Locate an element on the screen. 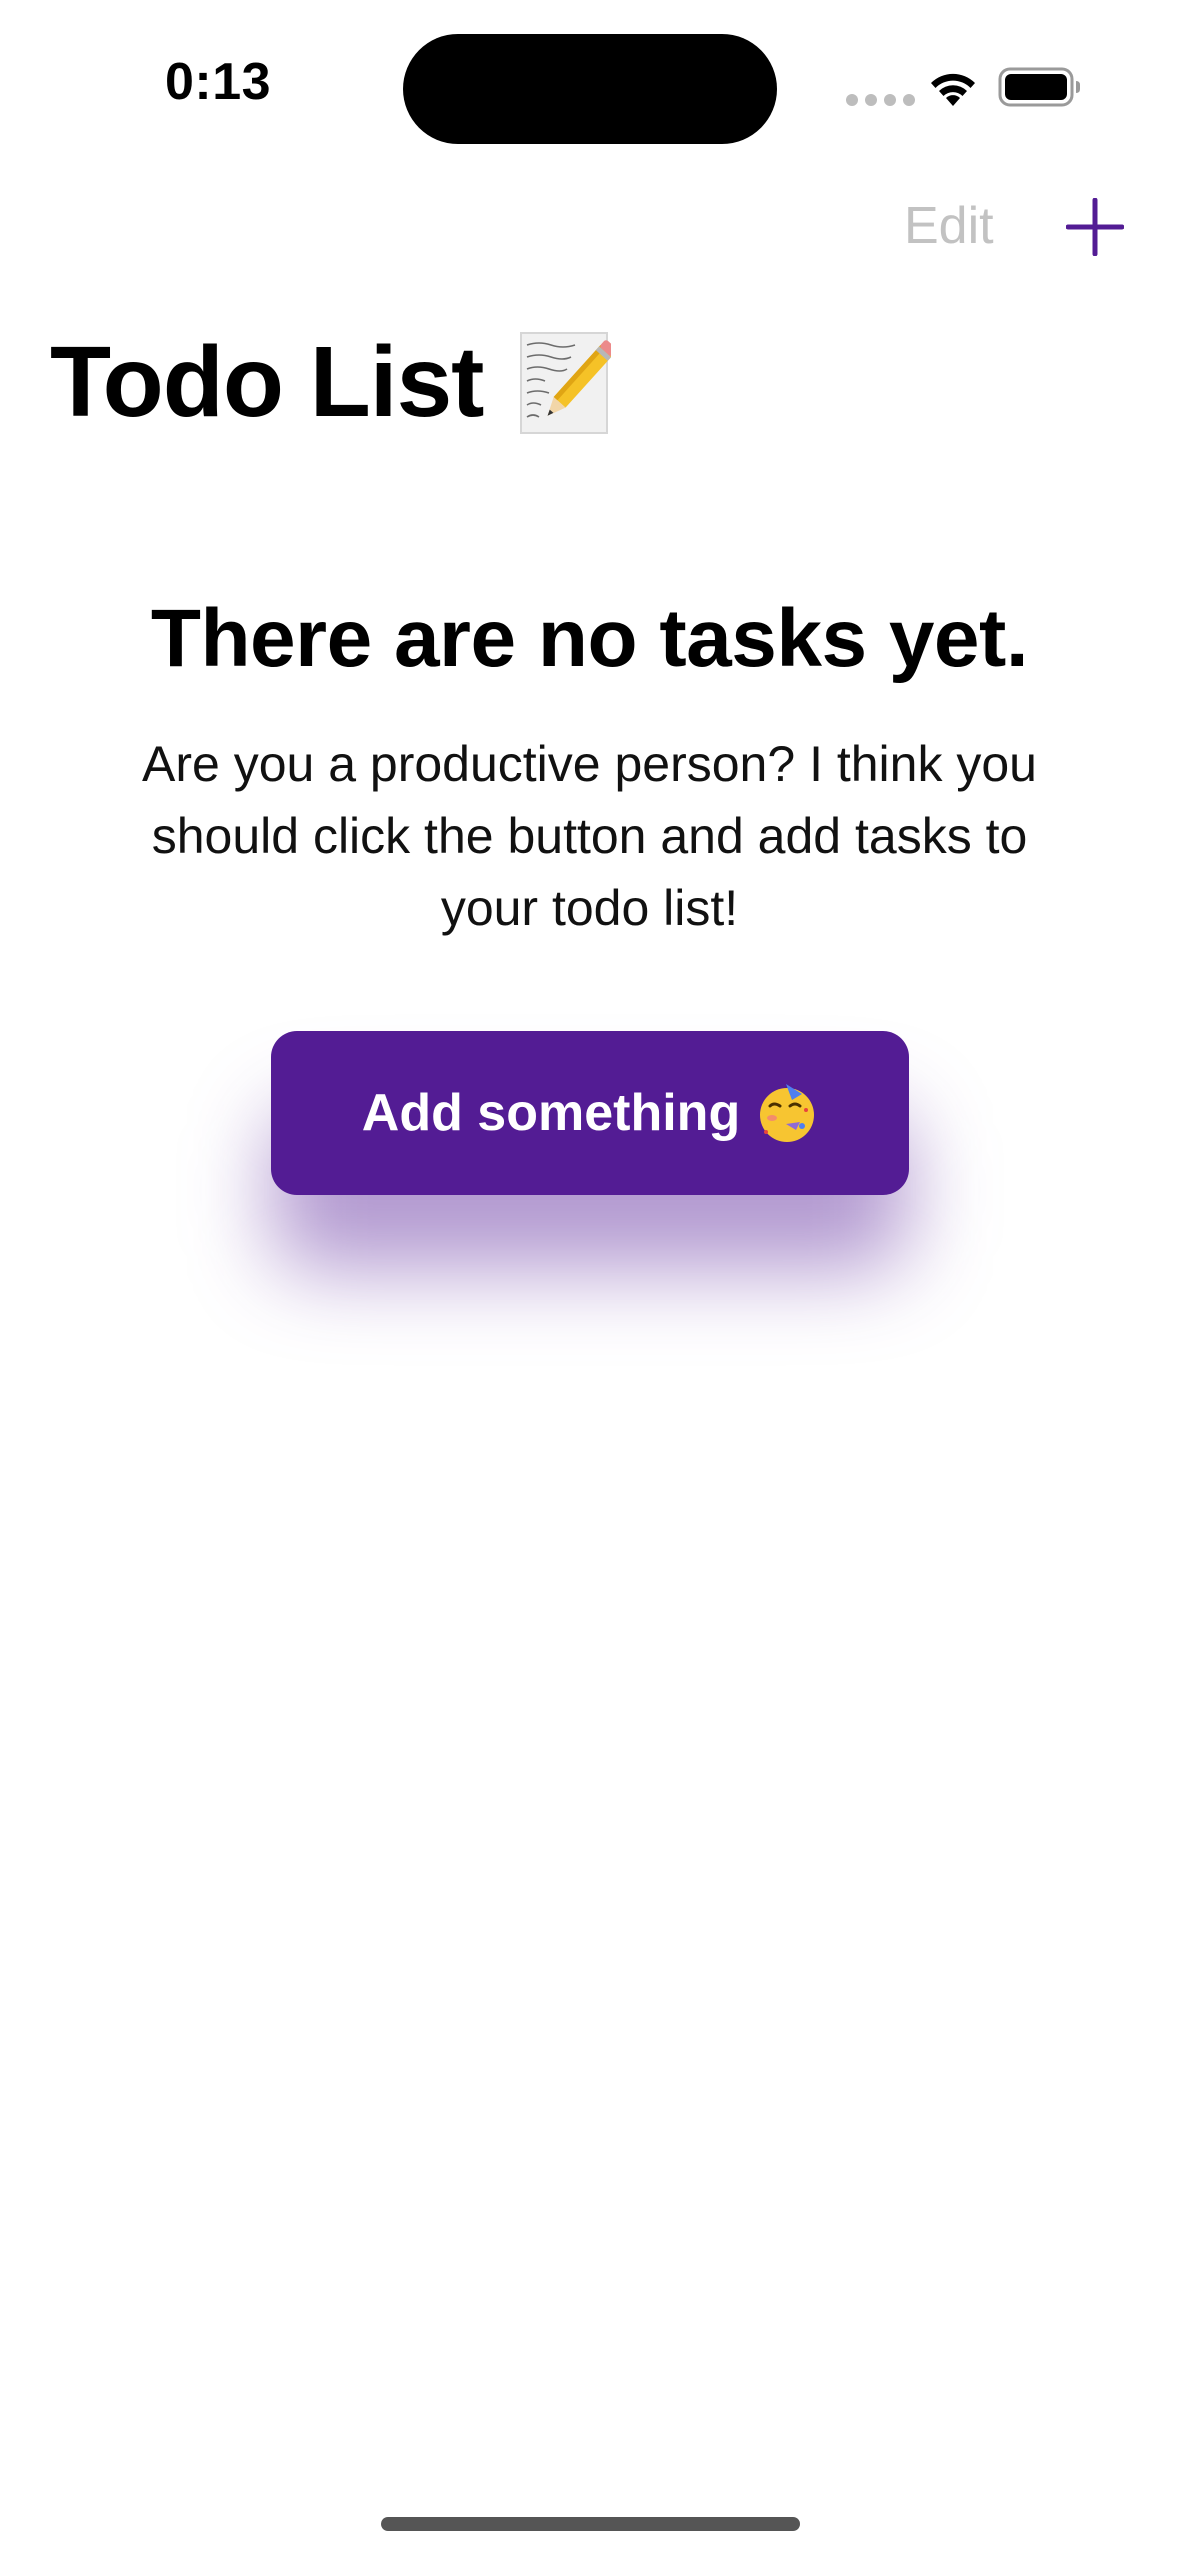 This screenshot has height=2556, width=1179. cellular-signal-icon is located at coordinates (880, 100).